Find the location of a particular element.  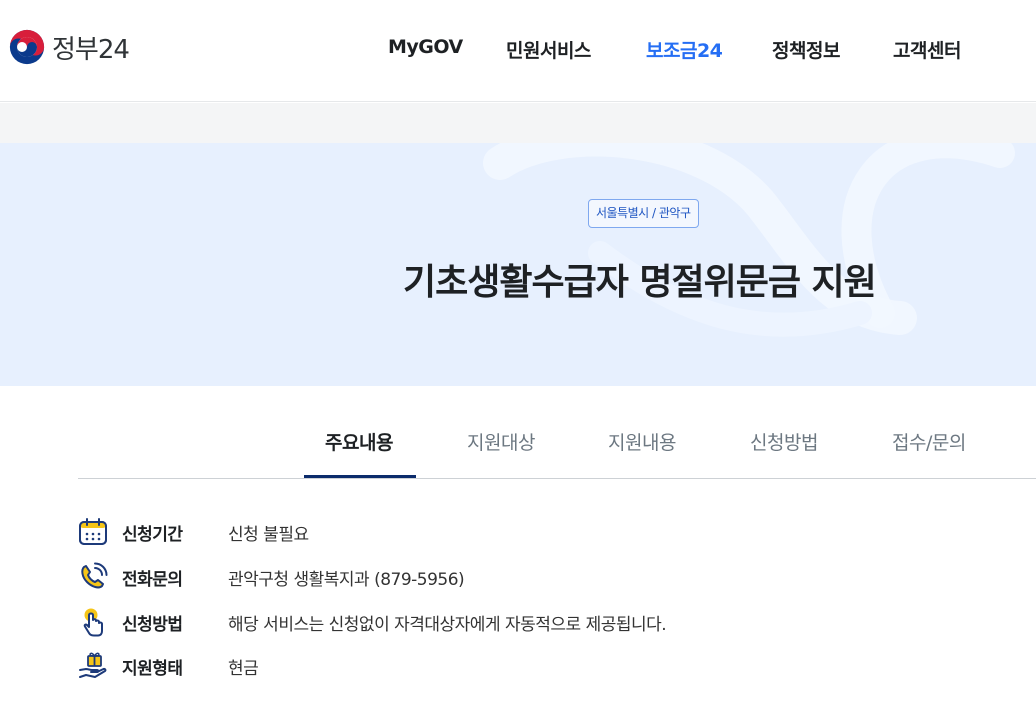

tab-support-details: 지원내용 is located at coordinates (642, 441).